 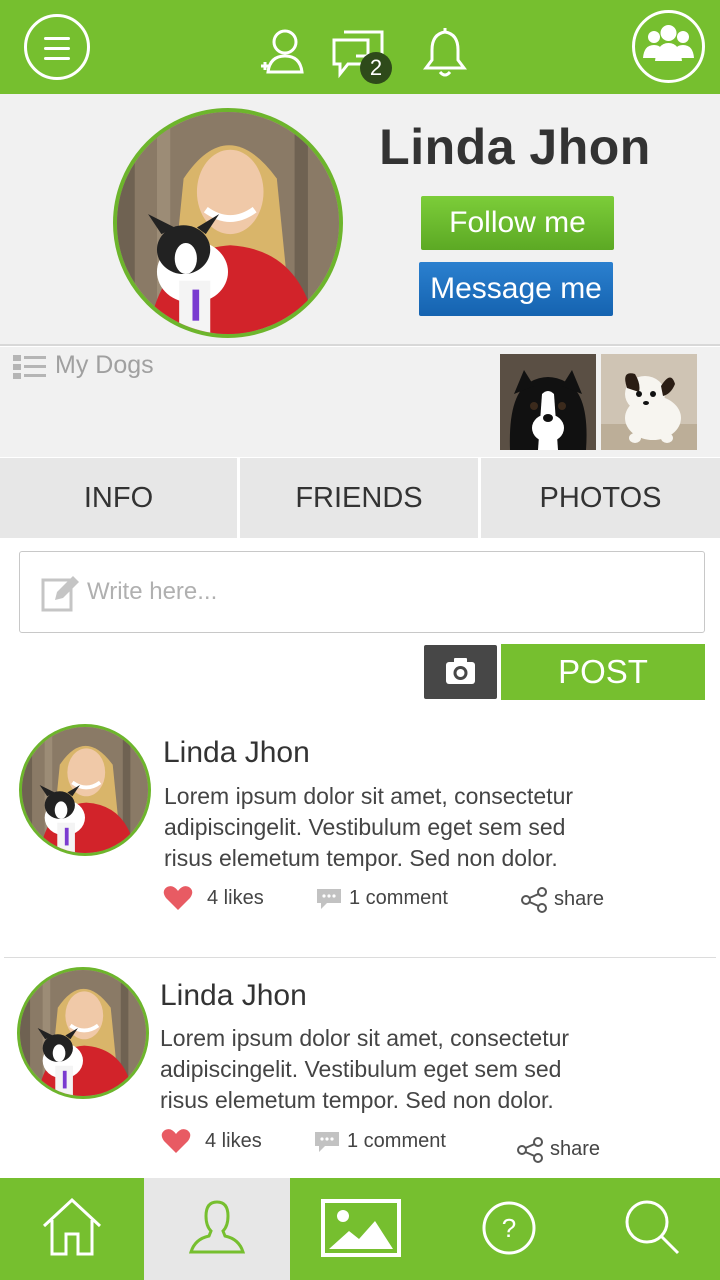 I want to click on divider, so click(x=360, y=957).